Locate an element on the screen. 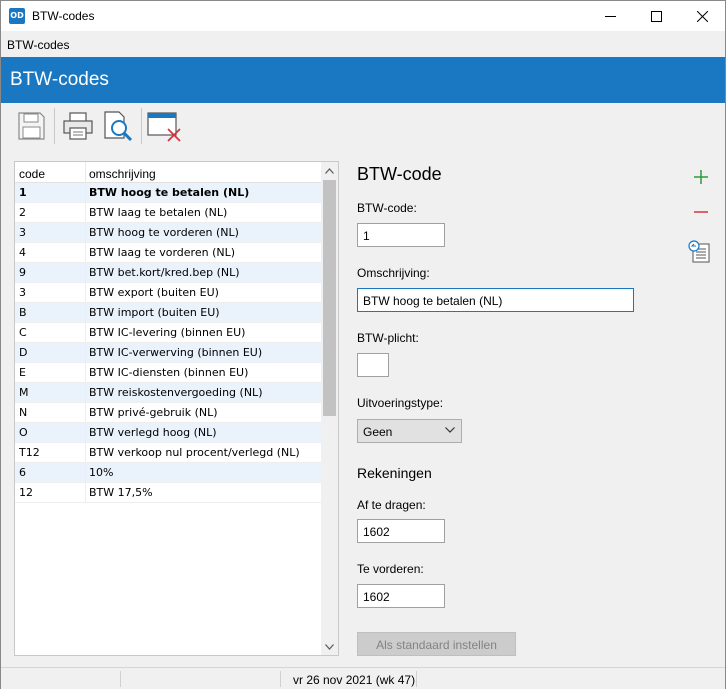  vertical-scrollbar is located at coordinates (329, 408).